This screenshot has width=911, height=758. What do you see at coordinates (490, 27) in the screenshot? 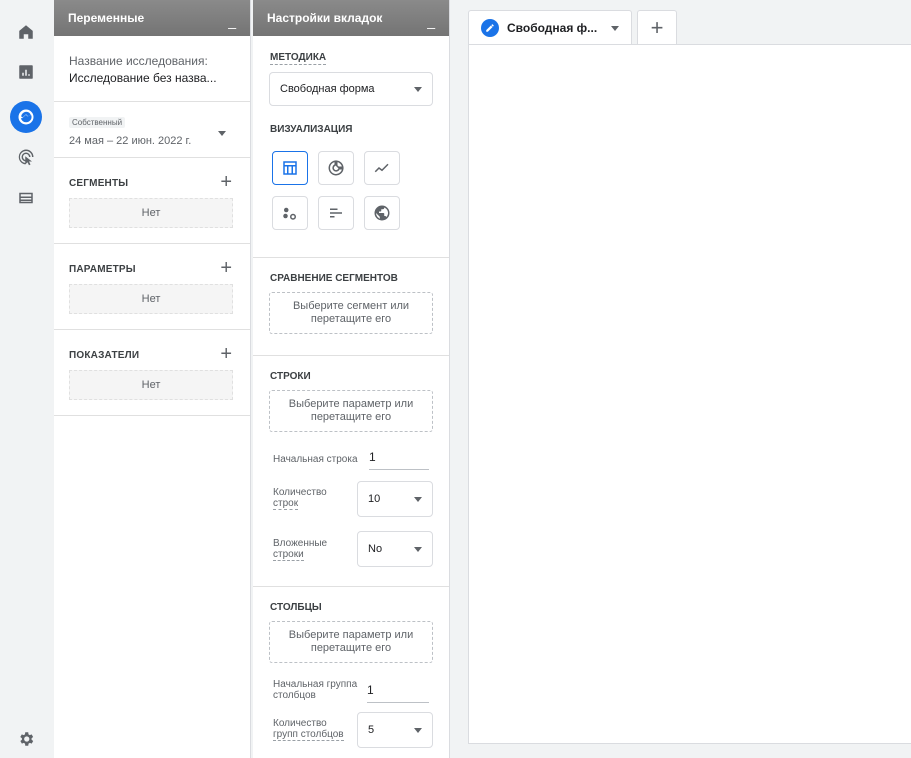
I see `pencil-icon` at bounding box center [490, 27].